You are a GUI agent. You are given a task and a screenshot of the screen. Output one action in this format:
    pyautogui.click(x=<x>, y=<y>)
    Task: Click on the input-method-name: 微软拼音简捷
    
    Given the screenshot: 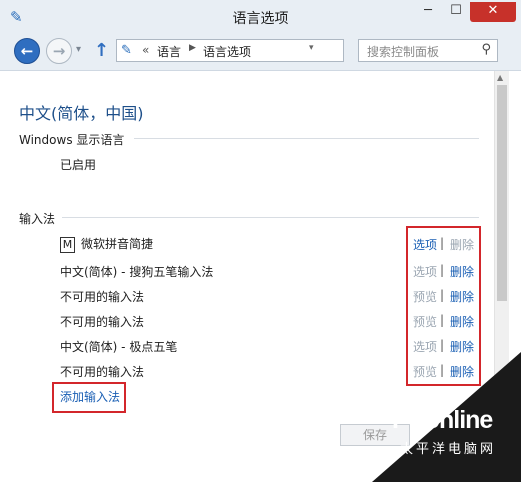 What is the action you would take?
    pyautogui.click(x=117, y=244)
    